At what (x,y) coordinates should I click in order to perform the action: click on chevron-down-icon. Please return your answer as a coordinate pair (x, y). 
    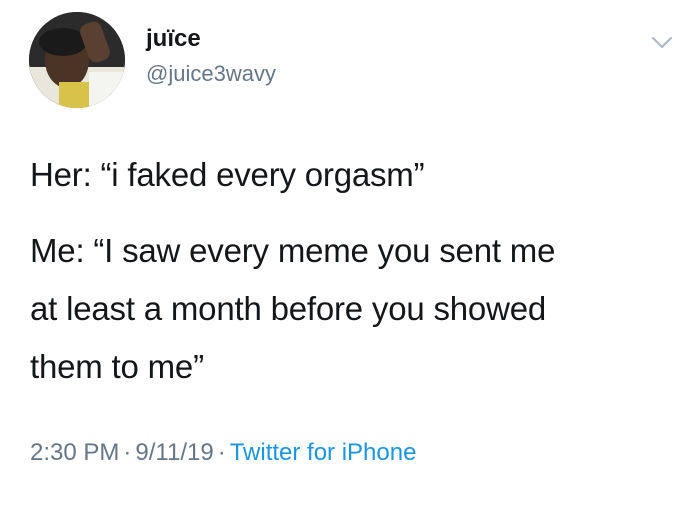
    Looking at the image, I should click on (662, 43).